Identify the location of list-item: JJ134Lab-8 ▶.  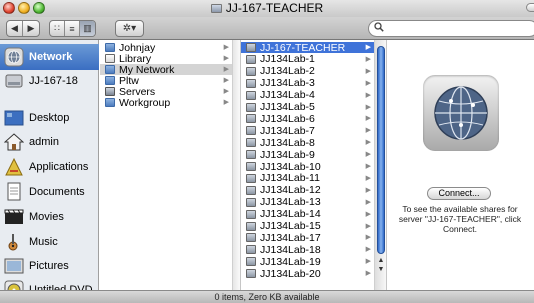
(307, 143).